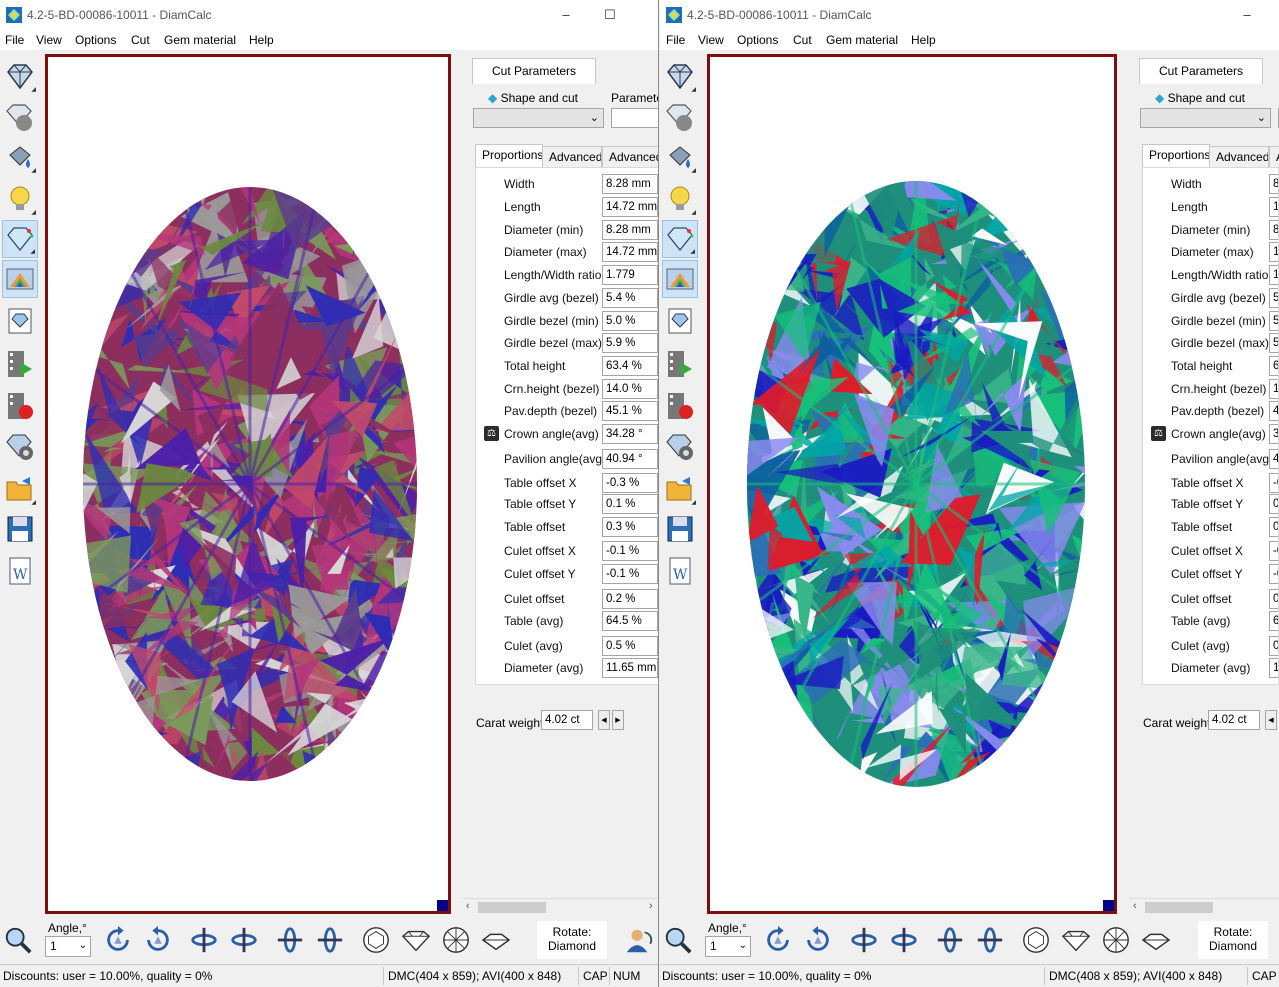  Describe the element at coordinates (634, 118) in the screenshot. I see `parameters-field` at that location.